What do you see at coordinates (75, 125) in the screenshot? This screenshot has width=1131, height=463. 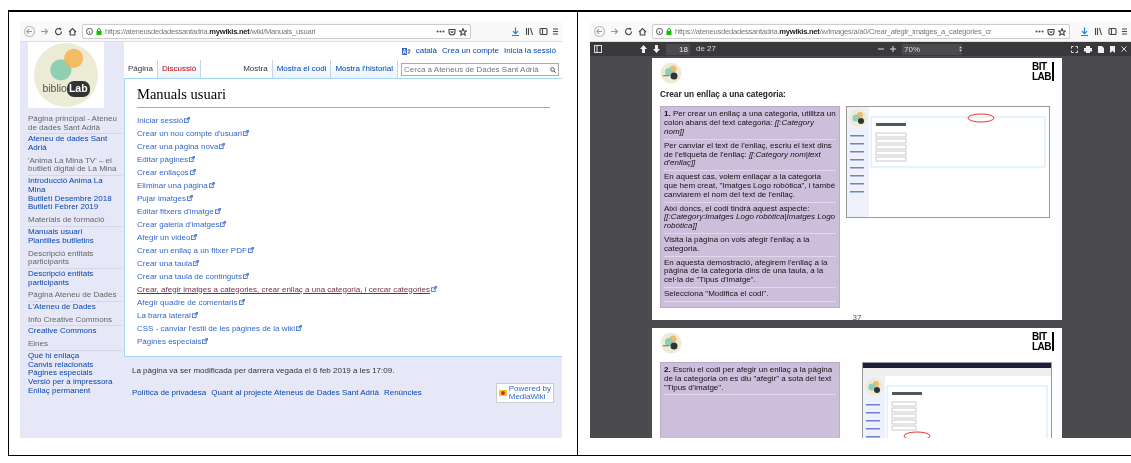 I see `sidebar-heading: Pàgina principal - Ateneu de dades Sant Adrià` at bounding box center [75, 125].